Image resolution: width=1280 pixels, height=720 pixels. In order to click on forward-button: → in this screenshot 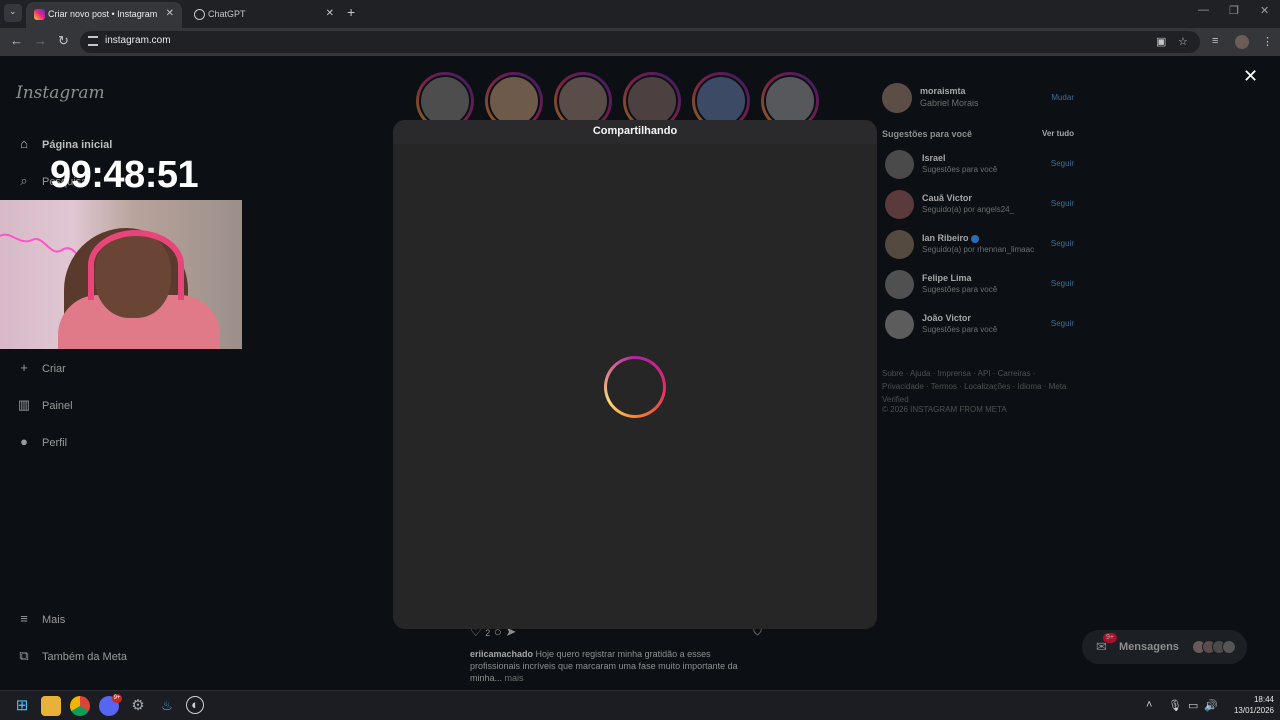, I will do `click(40, 40)`.